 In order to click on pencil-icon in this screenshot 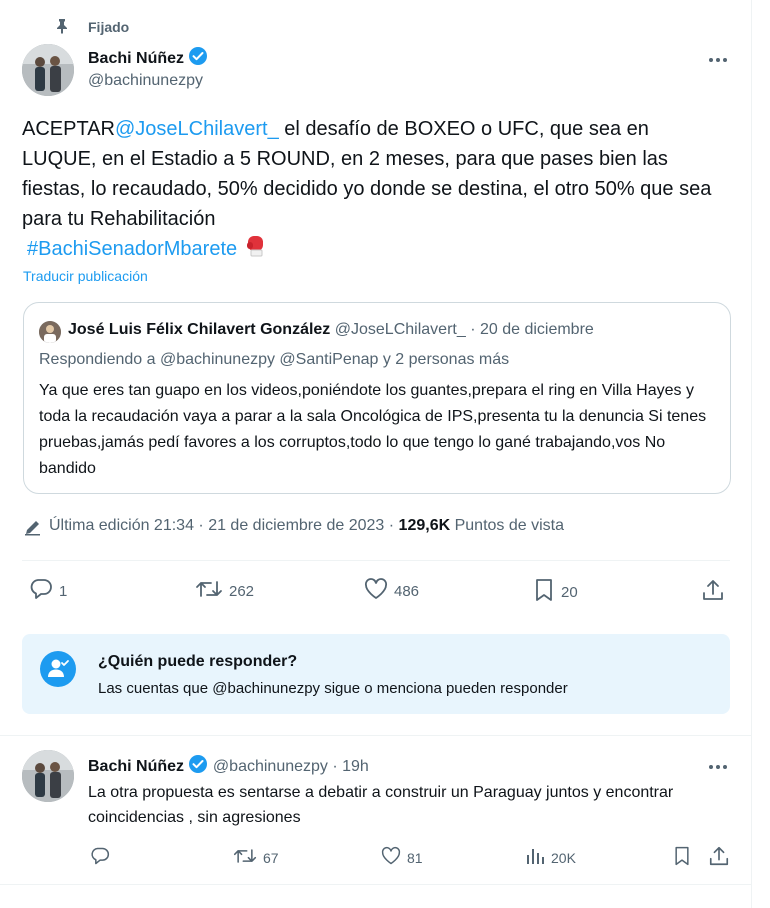, I will do `click(33, 529)`.